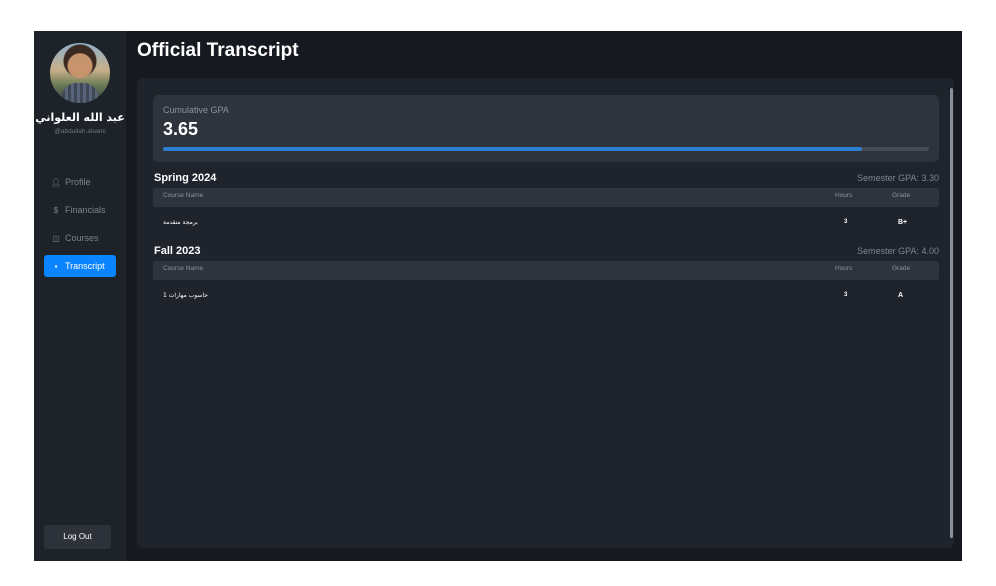  What do you see at coordinates (898, 251) in the screenshot?
I see `semester-gpa: Semester GPA: 4.00` at bounding box center [898, 251].